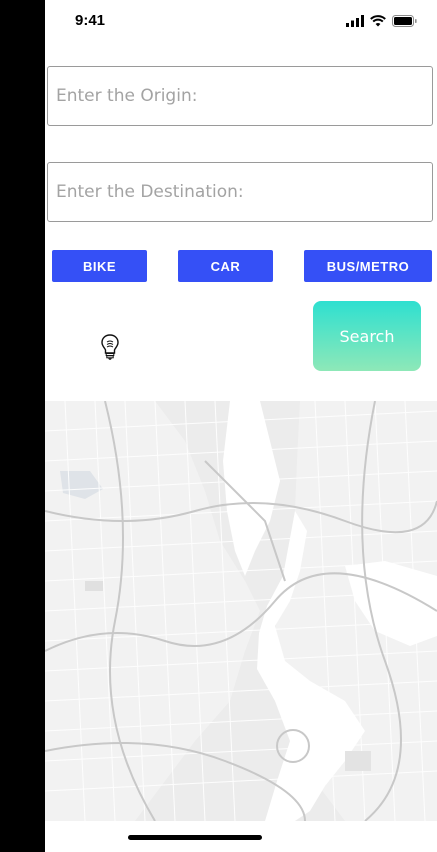 The image size is (437, 852). What do you see at coordinates (355, 21) in the screenshot?
I see `signal-icon` at bounding box center [355, 21].